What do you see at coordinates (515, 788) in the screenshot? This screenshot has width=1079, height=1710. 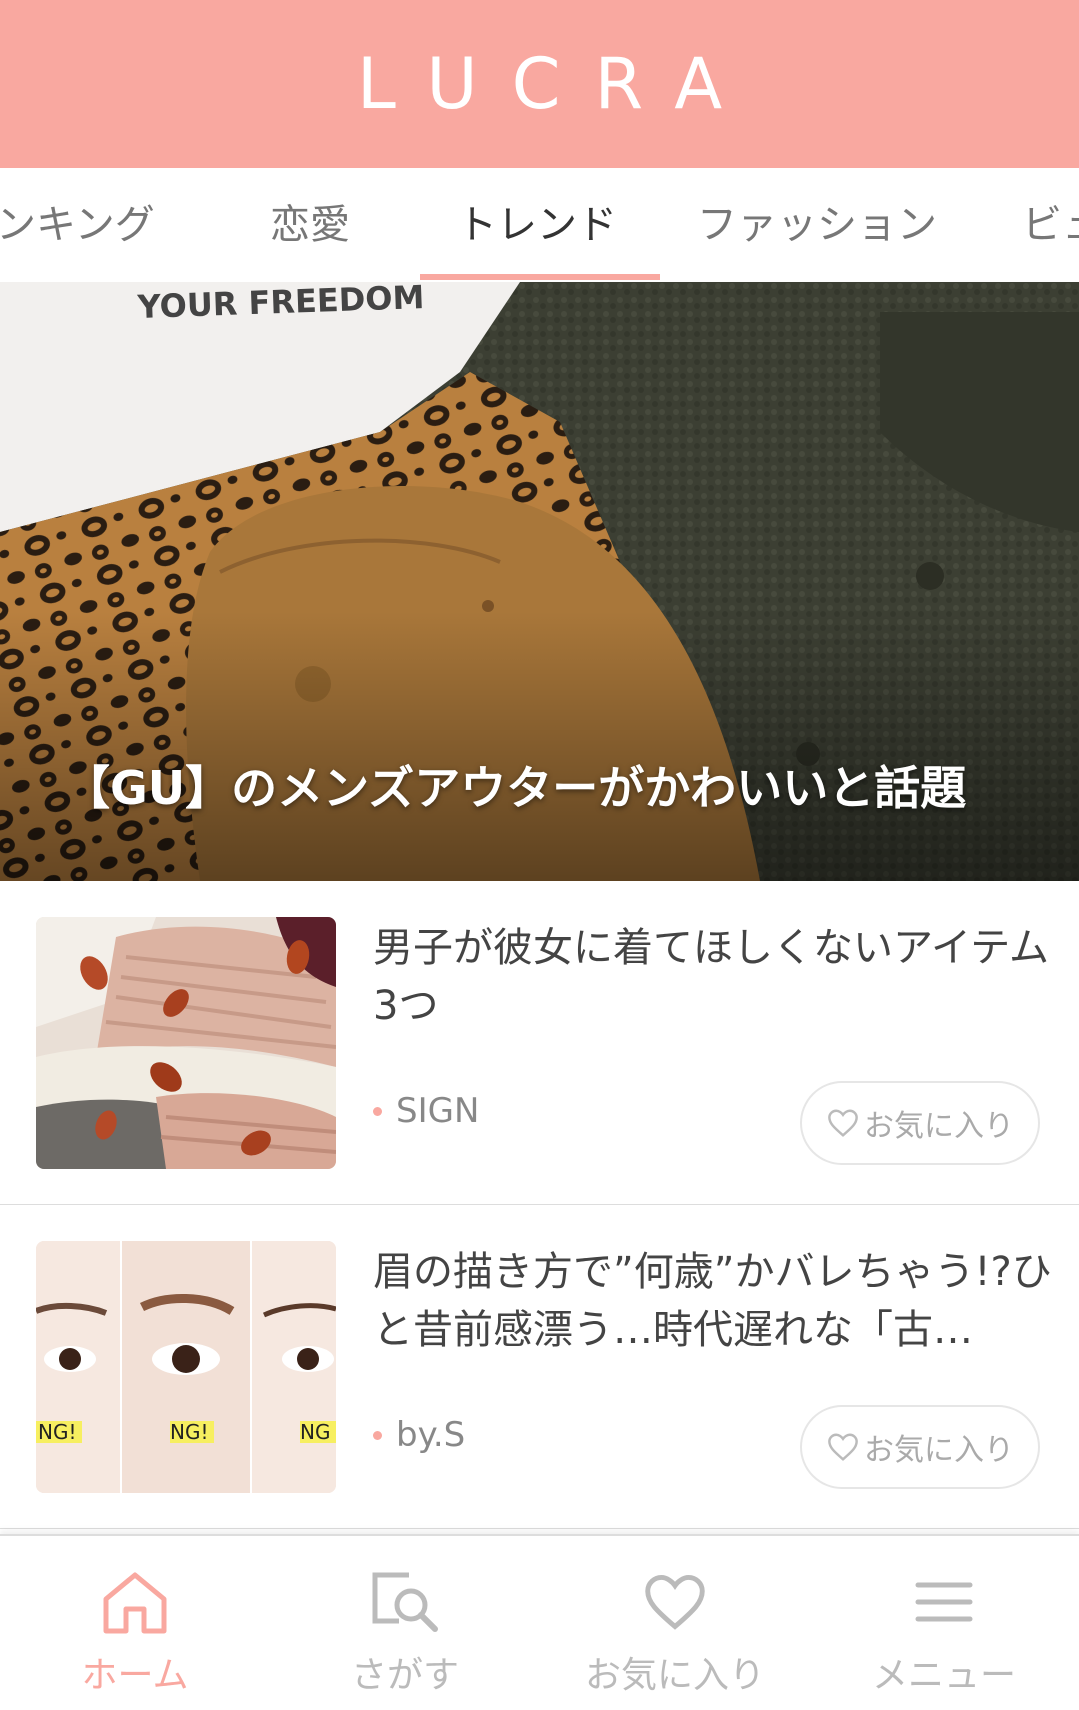 I see `hero-title: 【GU】のメンズアウターがかわいいと話題` at bounding box center [515, 788].